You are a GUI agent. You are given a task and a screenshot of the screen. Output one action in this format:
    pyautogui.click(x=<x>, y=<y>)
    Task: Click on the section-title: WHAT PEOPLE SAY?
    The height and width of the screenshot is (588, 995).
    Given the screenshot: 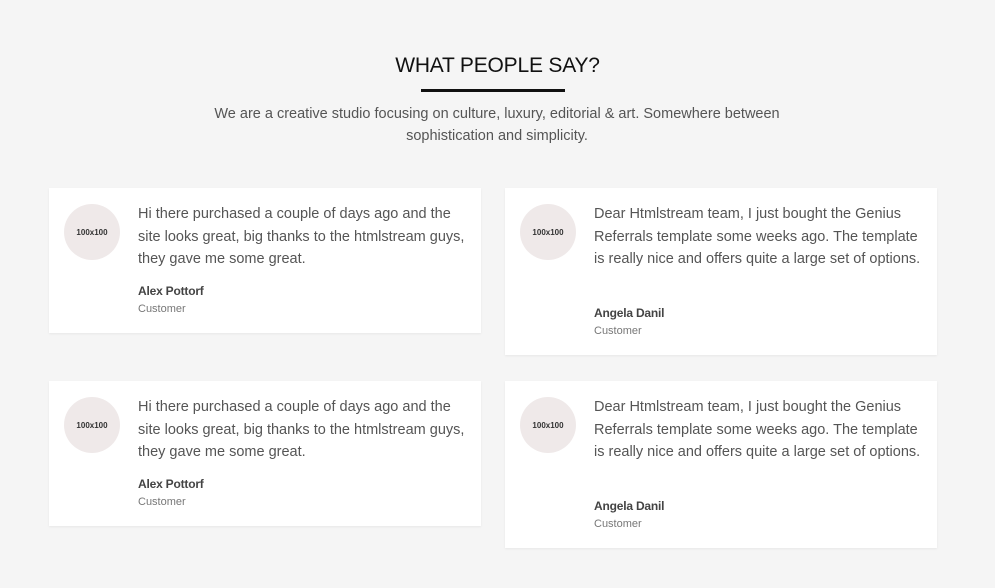 What is the action you would take?
    pyautogui.click(x=497, y=65)
    